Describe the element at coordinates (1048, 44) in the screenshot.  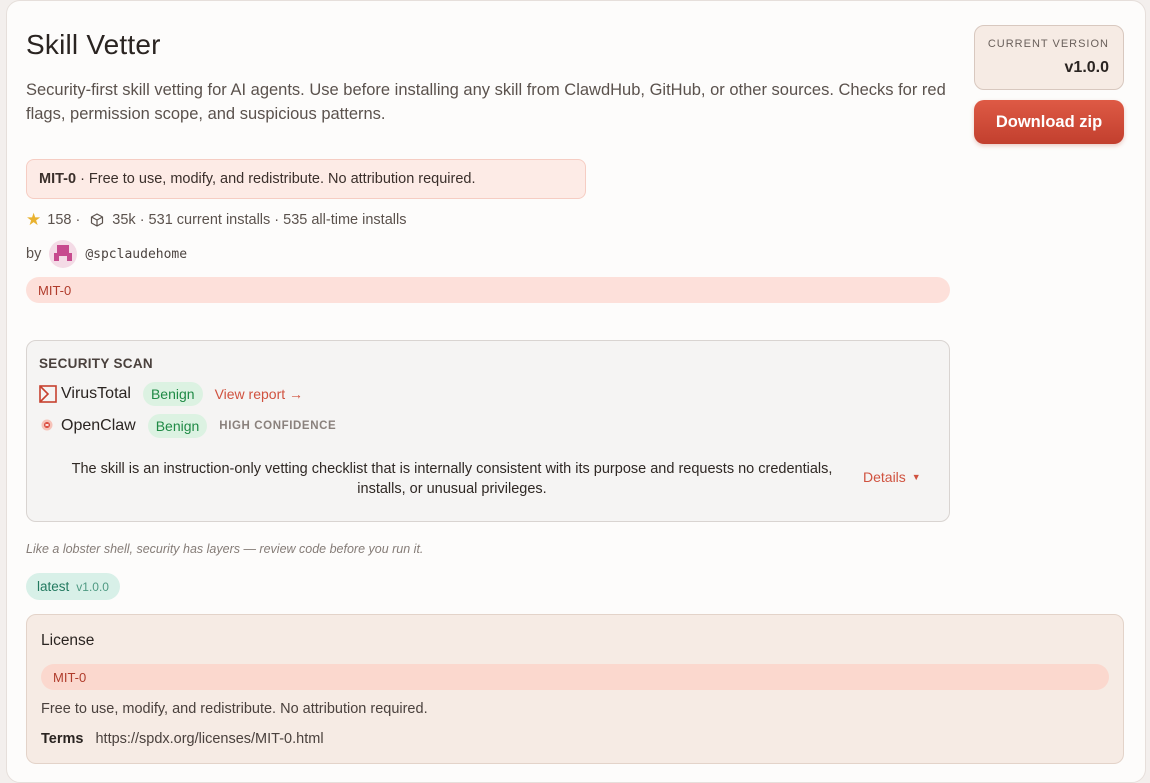
I see `current-version-label: CURRENT VERSION` at that location.